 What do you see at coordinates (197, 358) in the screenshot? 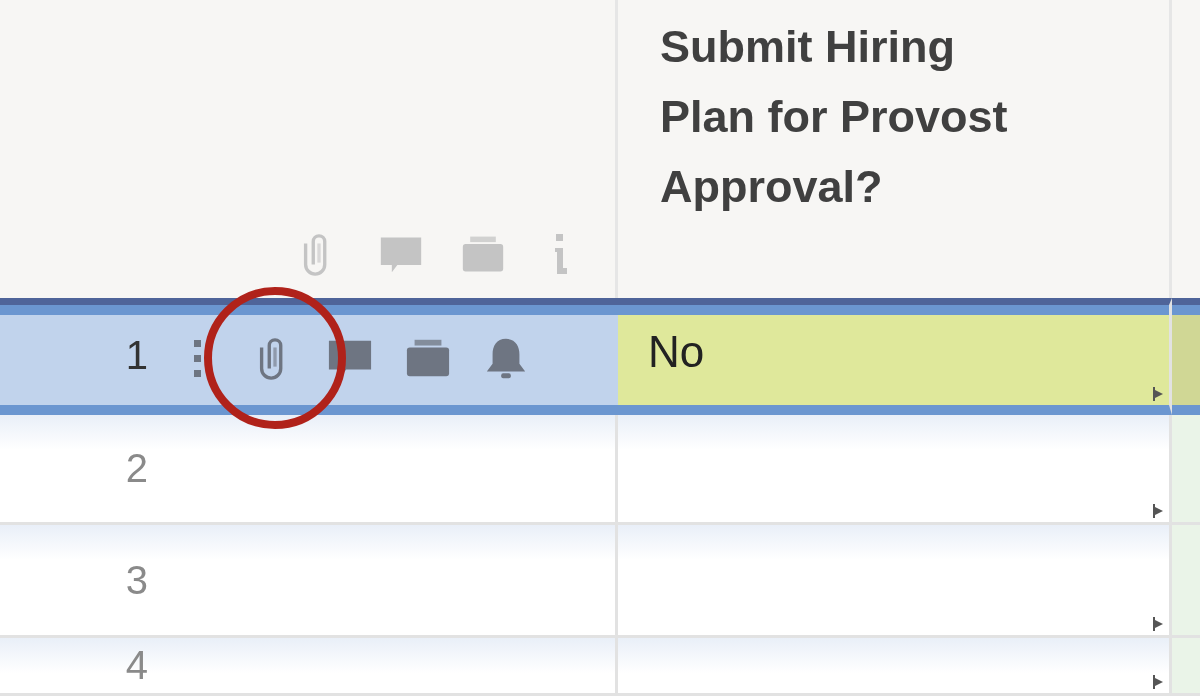
I see `drag-handle-icon` at bounding box center [197, 358].